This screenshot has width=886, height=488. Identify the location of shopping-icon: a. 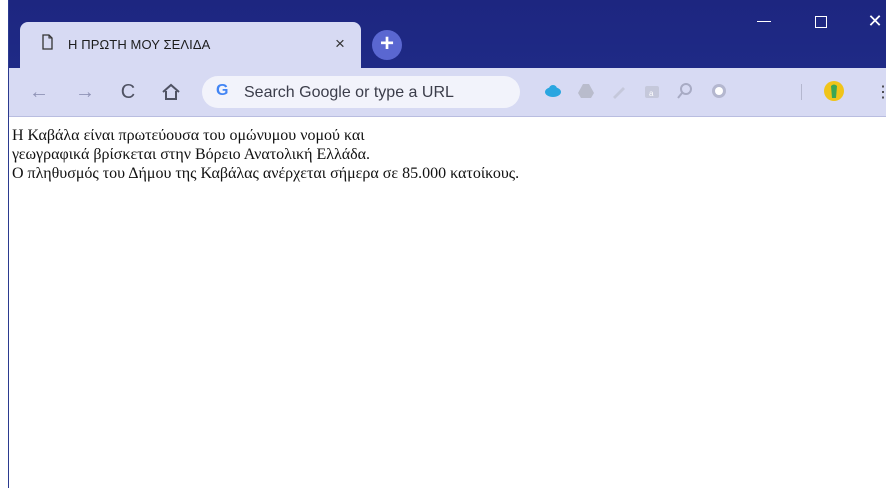
(652, 91).